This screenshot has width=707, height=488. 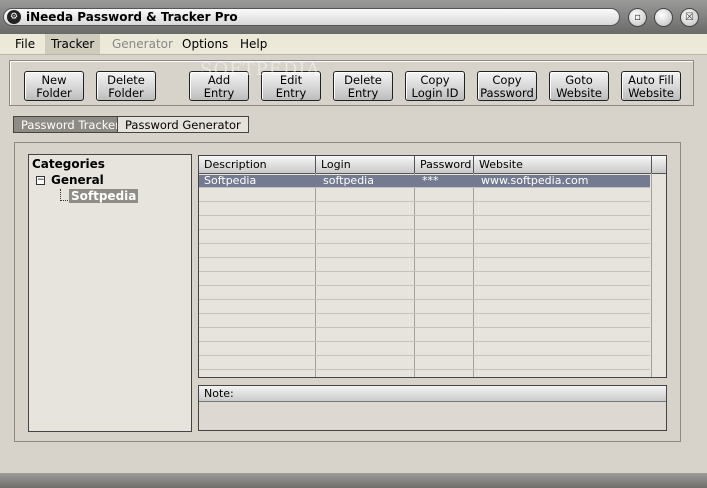 I want to click on tree-item-softpedia: Softpedia, so click(x=104, y=196).